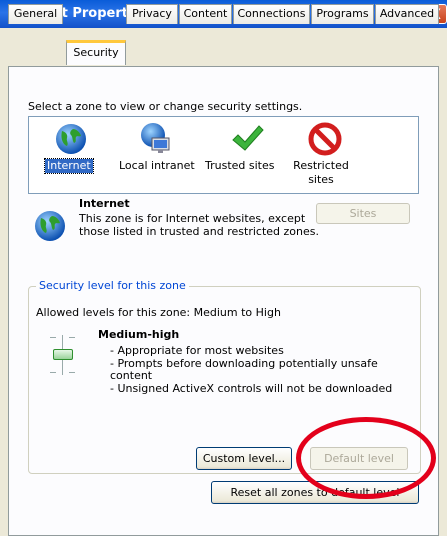  What do you see at coordinates (321, 172) in the screenshot?
I see `zone-label-restricted-sites: Restricted sites` at bounding box center [321, 172].